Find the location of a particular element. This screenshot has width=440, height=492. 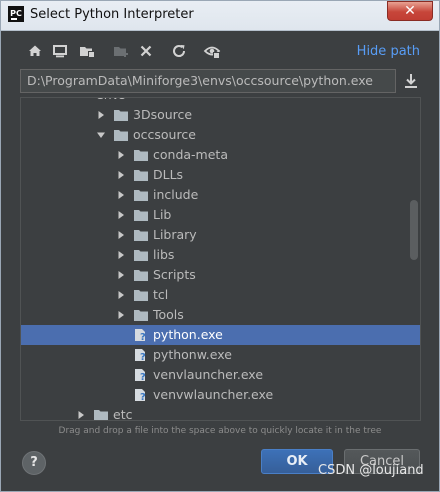

tree-row: ? venvwlauncher.exe is located at coordinates (220, 395).